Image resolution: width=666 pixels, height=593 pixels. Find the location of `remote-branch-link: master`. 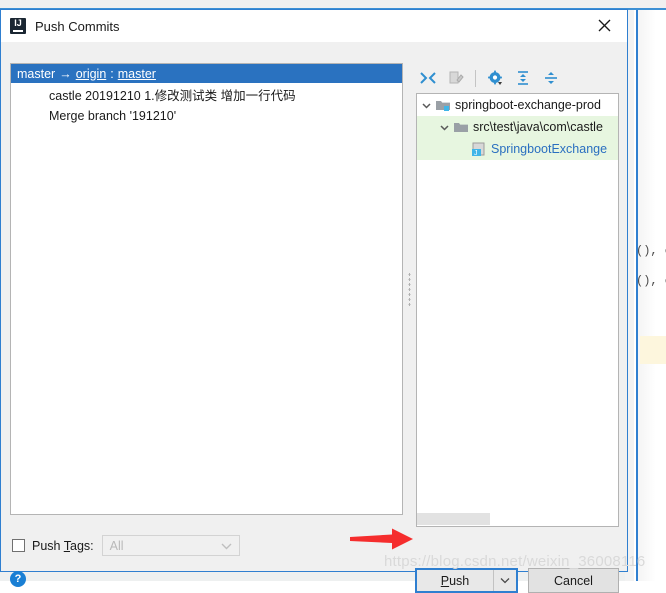

remote-branch-link: master is located at coordinates (137, 74).